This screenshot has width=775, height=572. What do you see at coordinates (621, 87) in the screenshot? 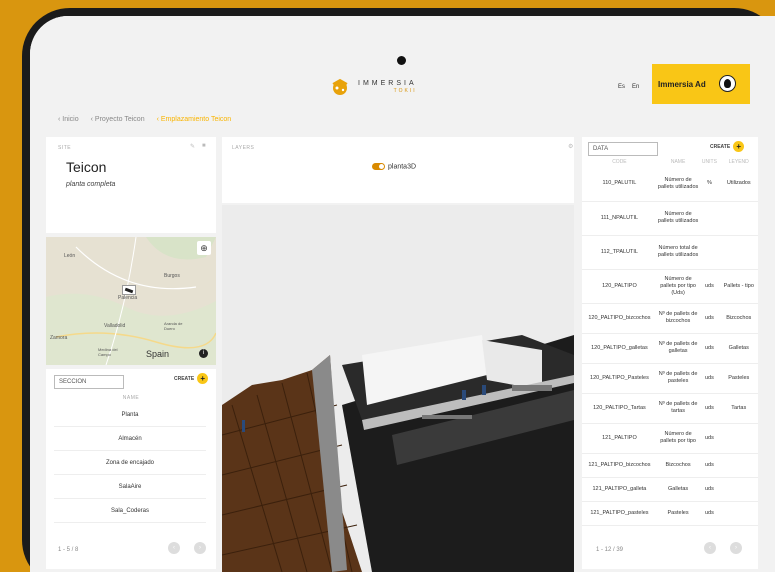
I see `lang-es-link: Es` at bounding box center [621, 87].